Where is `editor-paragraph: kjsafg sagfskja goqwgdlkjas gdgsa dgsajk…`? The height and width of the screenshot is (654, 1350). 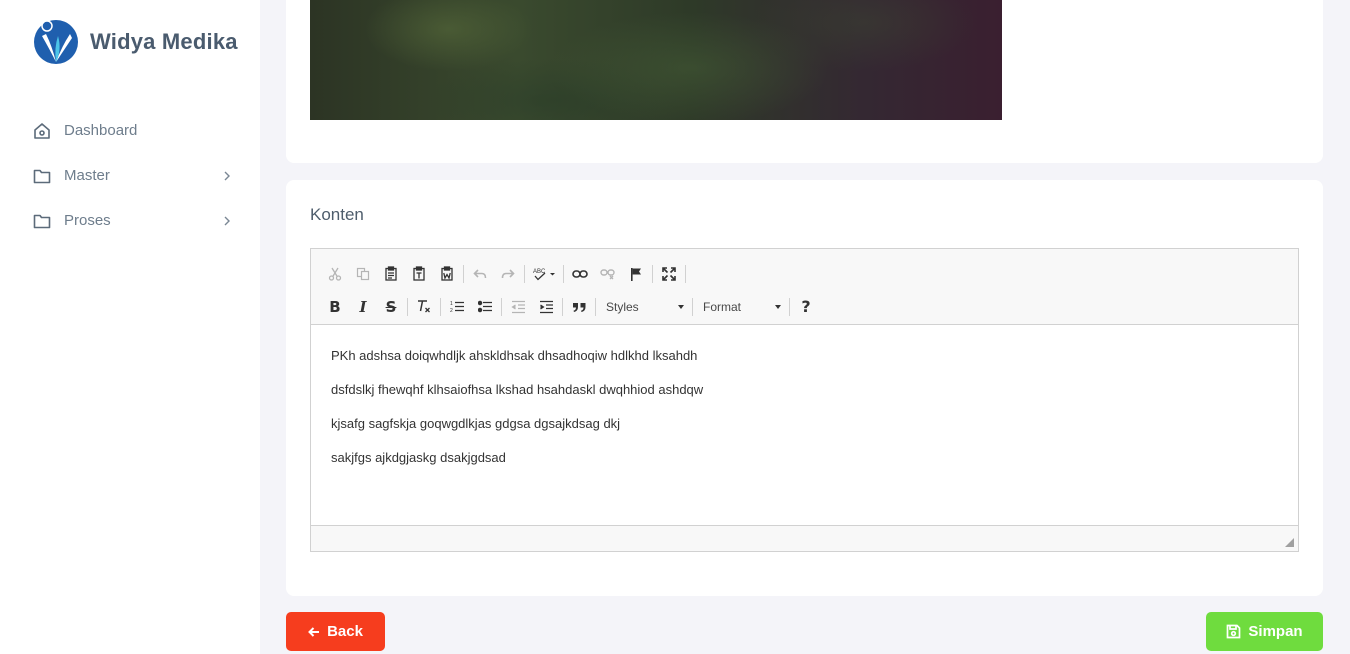 editor-paragraph: kjsafg sagfskja goqwgdlkjas gdgsa dgsajk… is located at coordinates (476, 423).